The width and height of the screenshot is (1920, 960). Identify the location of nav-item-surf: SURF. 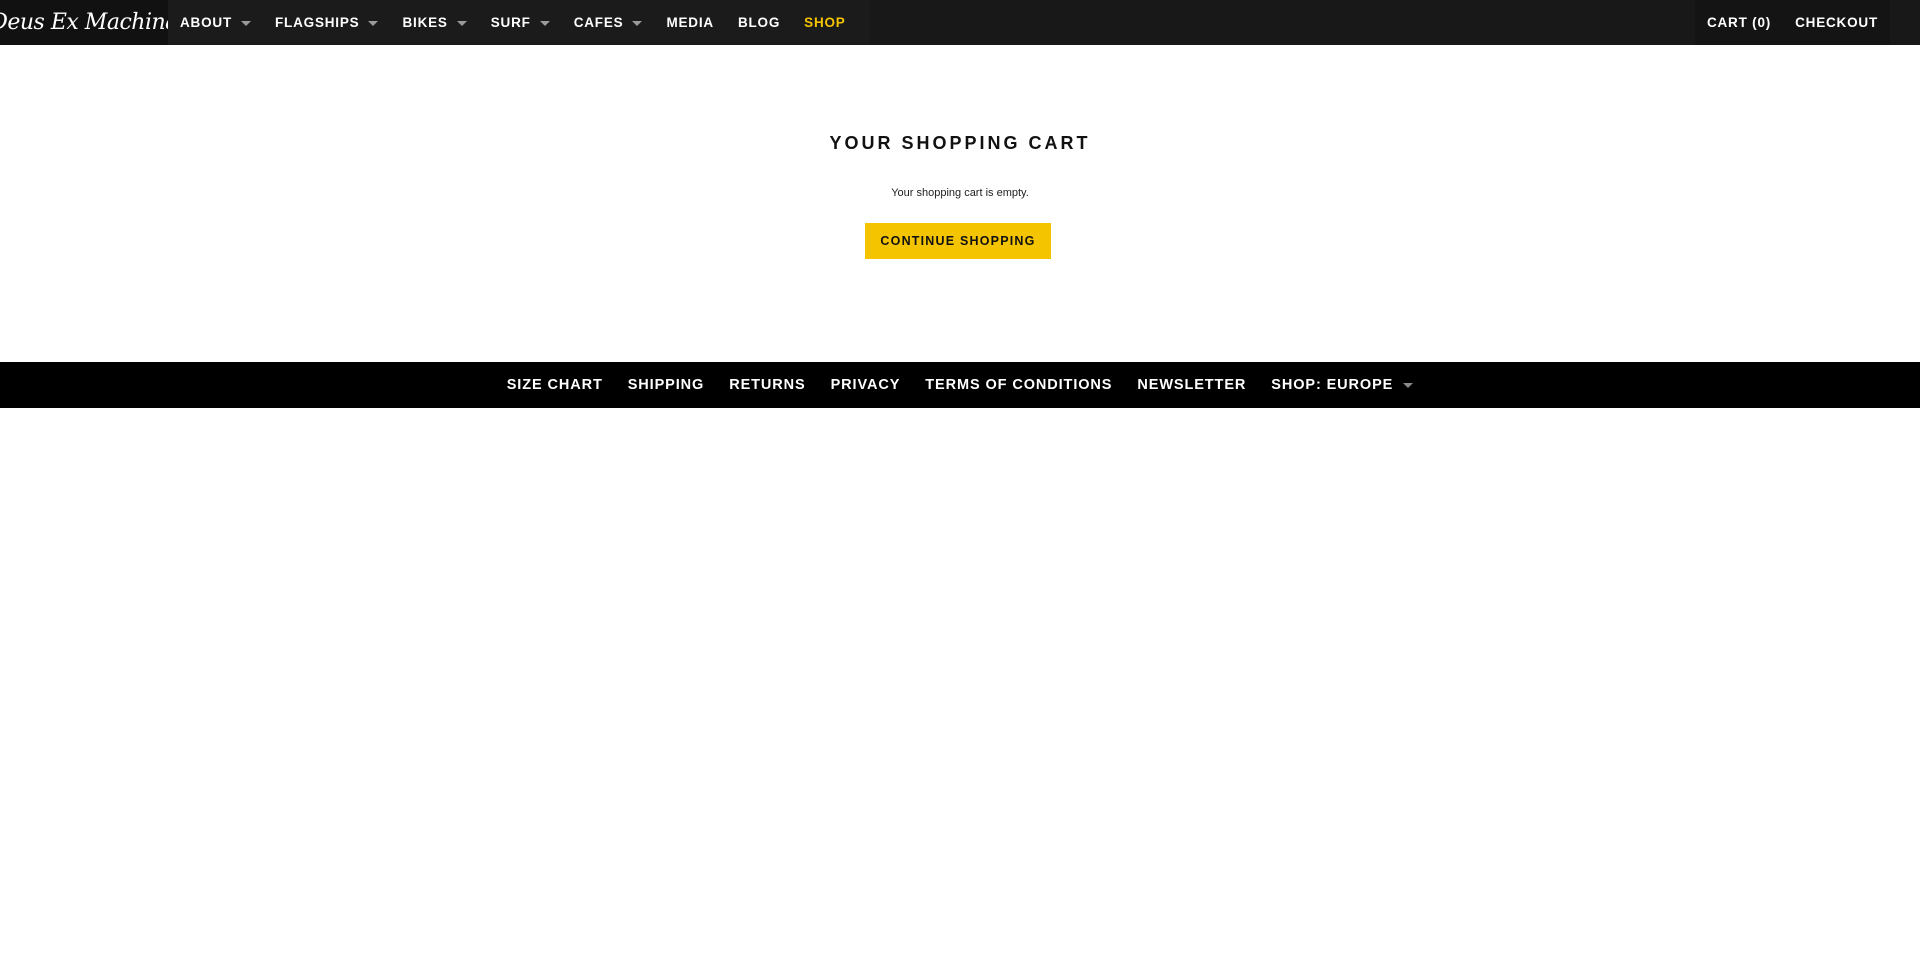
(520, 22).